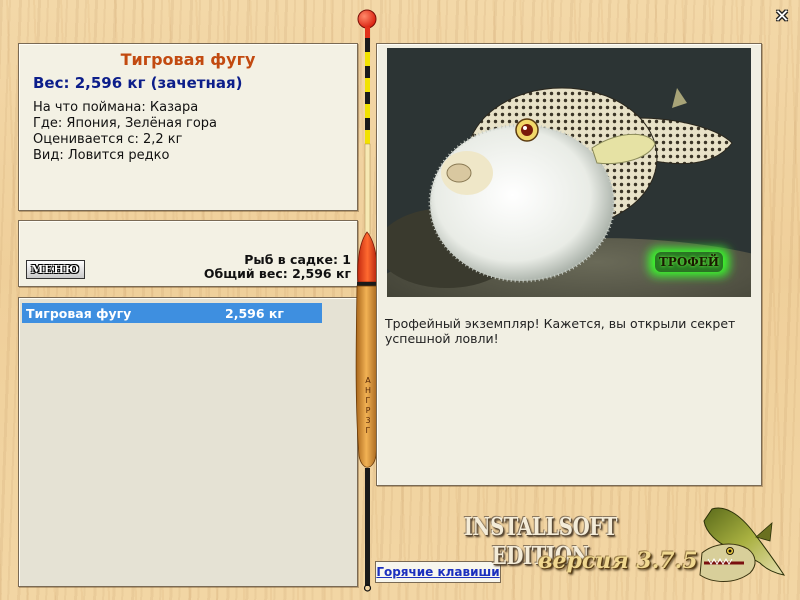 The image size is (800, 600). I want to click on list-item-weight: 2,596 кг, so click(254, 313).